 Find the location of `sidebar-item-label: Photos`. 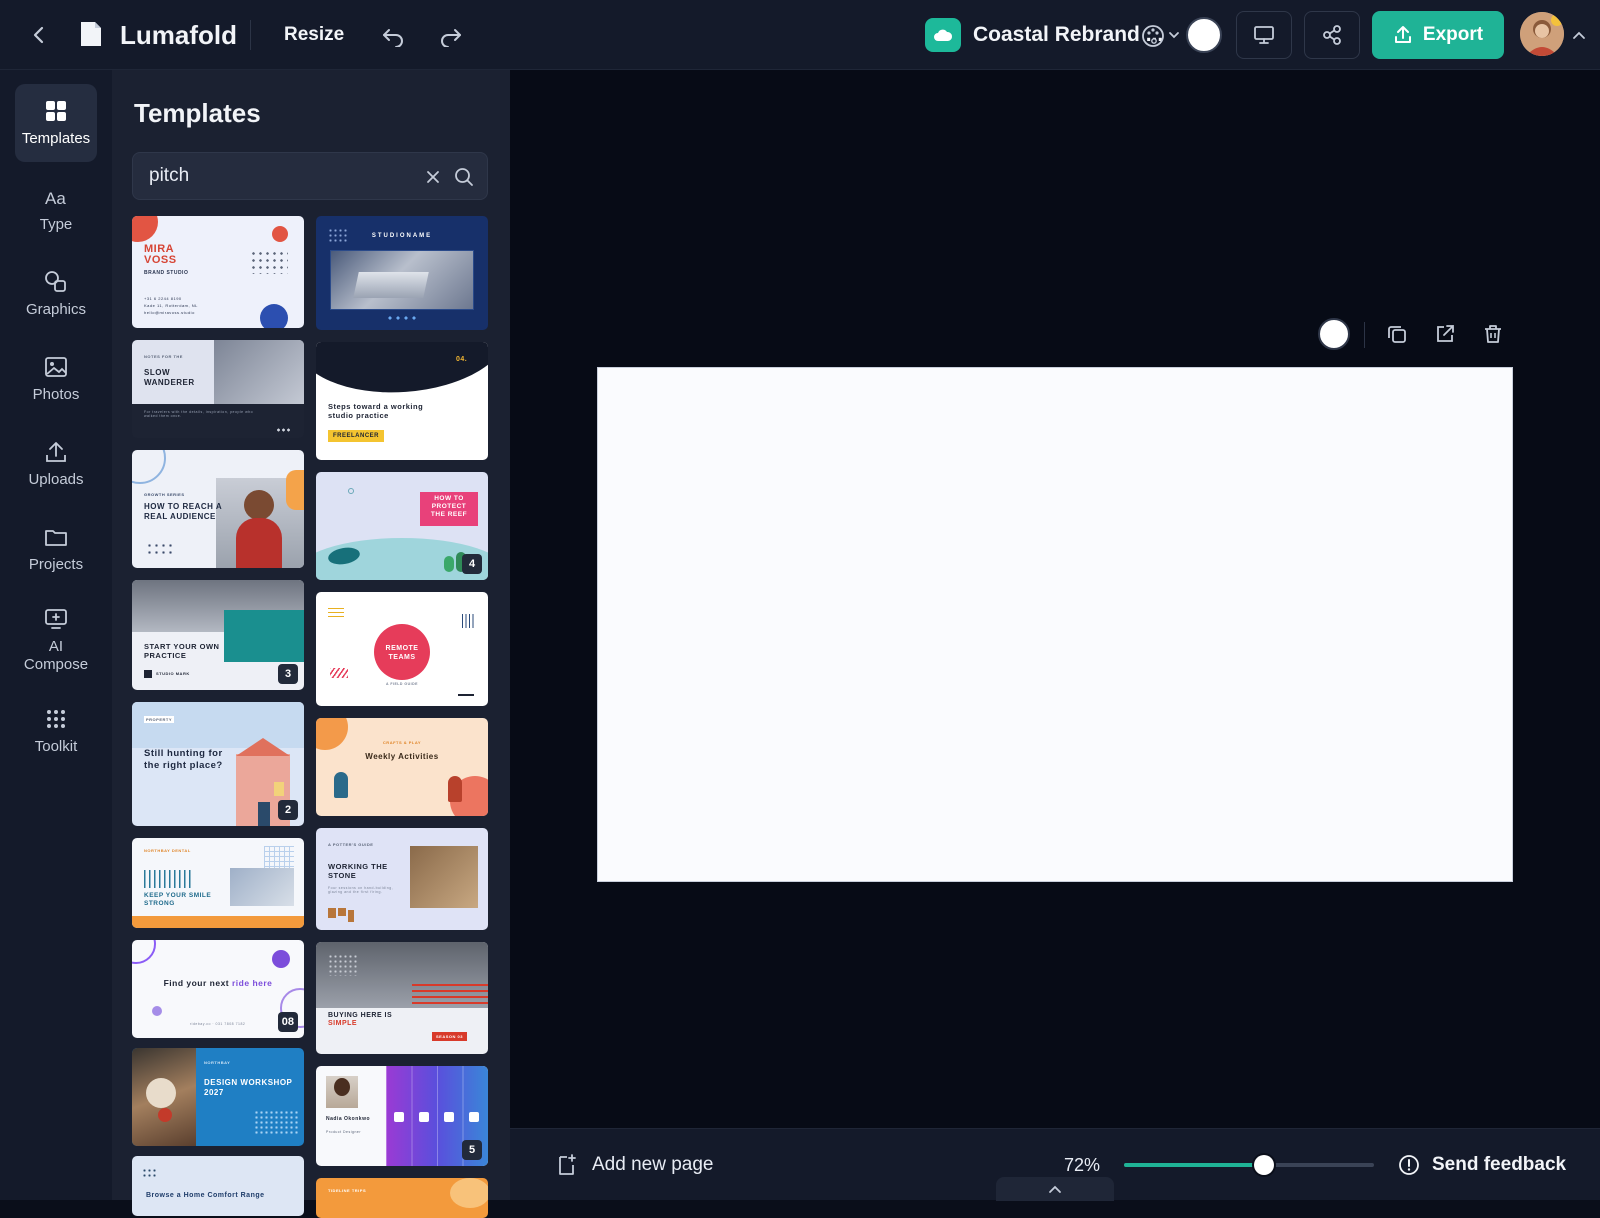

sidebar-item-label: Photos is located at coordinates (56, 394).